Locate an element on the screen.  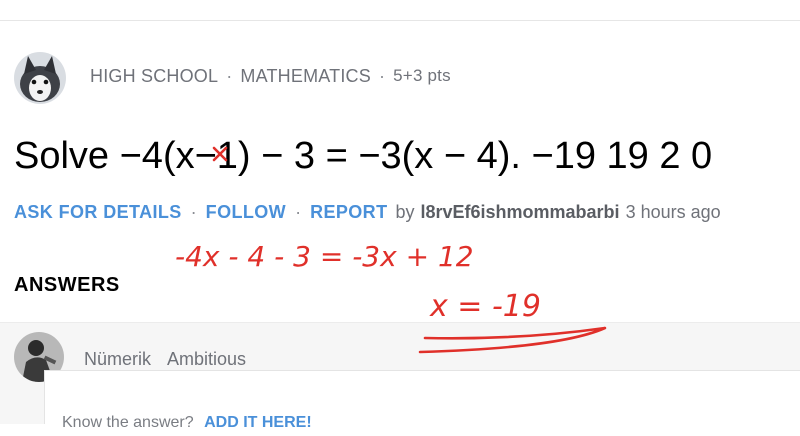
by-label: by is located at coordinates (405, 211).